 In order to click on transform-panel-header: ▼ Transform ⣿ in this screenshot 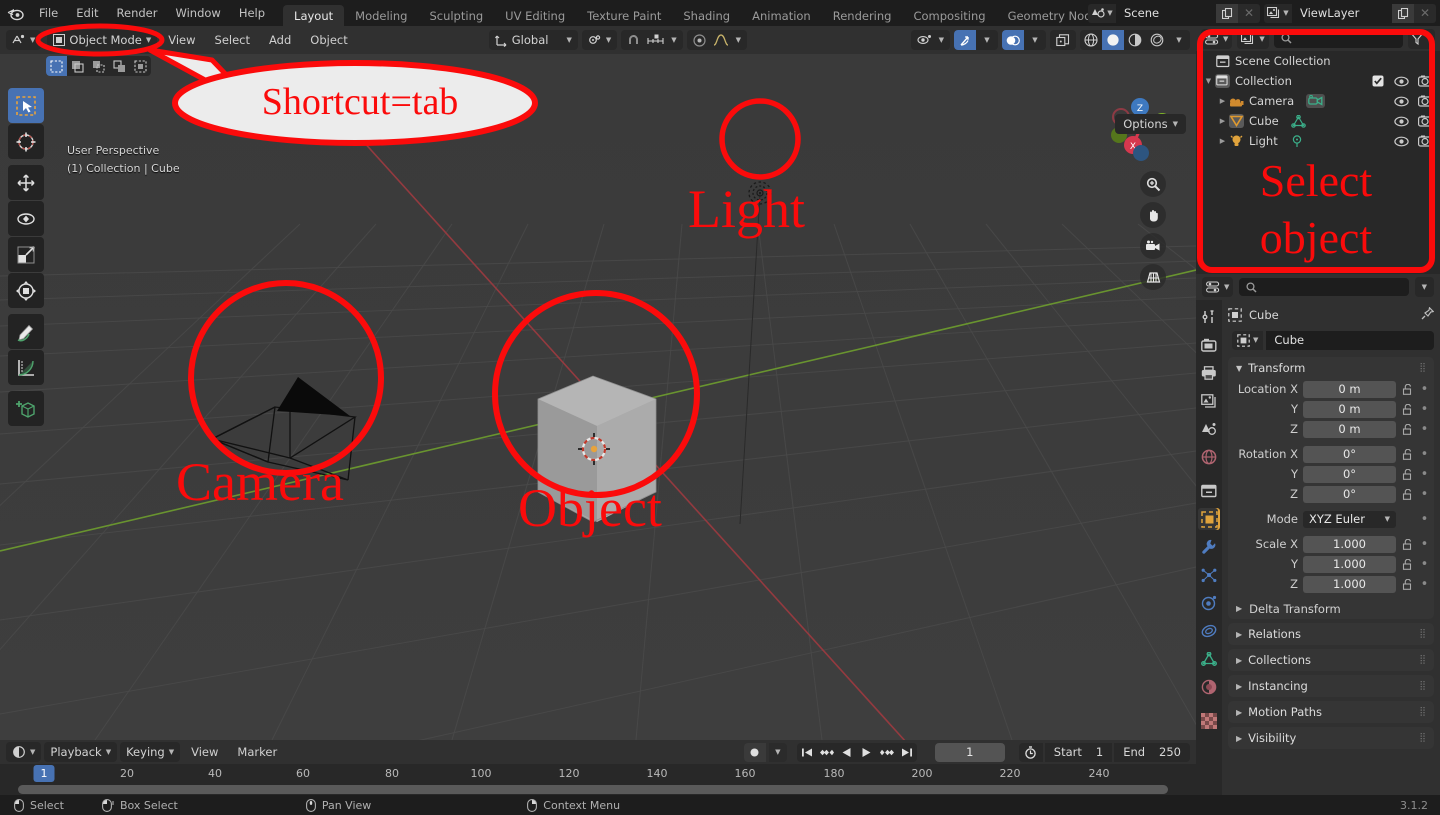, I will do `click(1331, 368)`.